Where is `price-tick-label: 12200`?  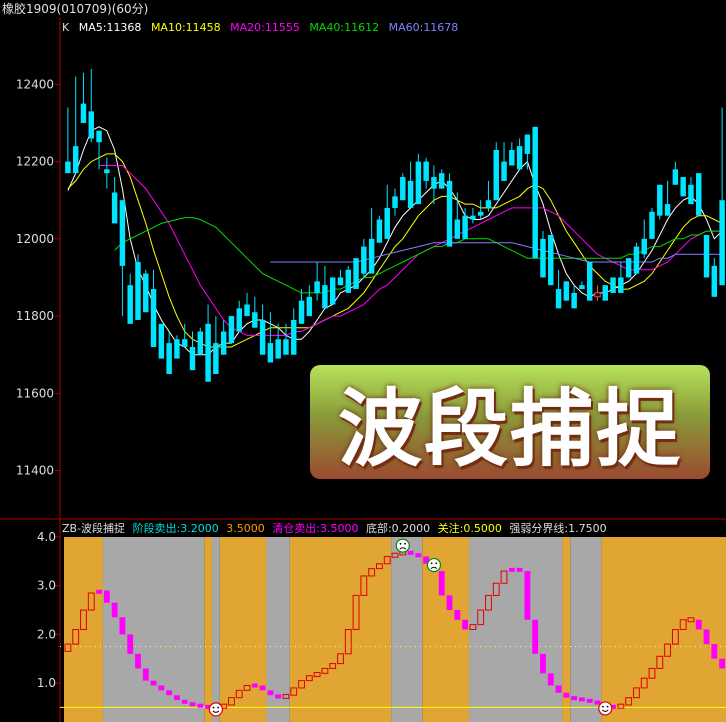
price-tick-label: 12200 is located at coordinates (35, 162).